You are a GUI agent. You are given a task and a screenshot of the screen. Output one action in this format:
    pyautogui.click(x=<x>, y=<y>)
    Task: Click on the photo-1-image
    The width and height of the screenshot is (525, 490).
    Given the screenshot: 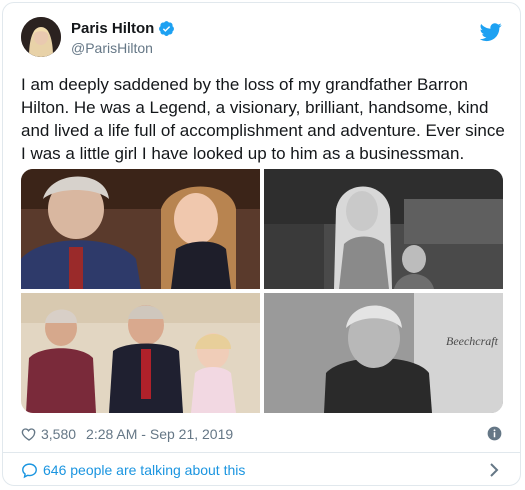 What is the action you would take?
    pyautogui.click(x=140, y=229)
    